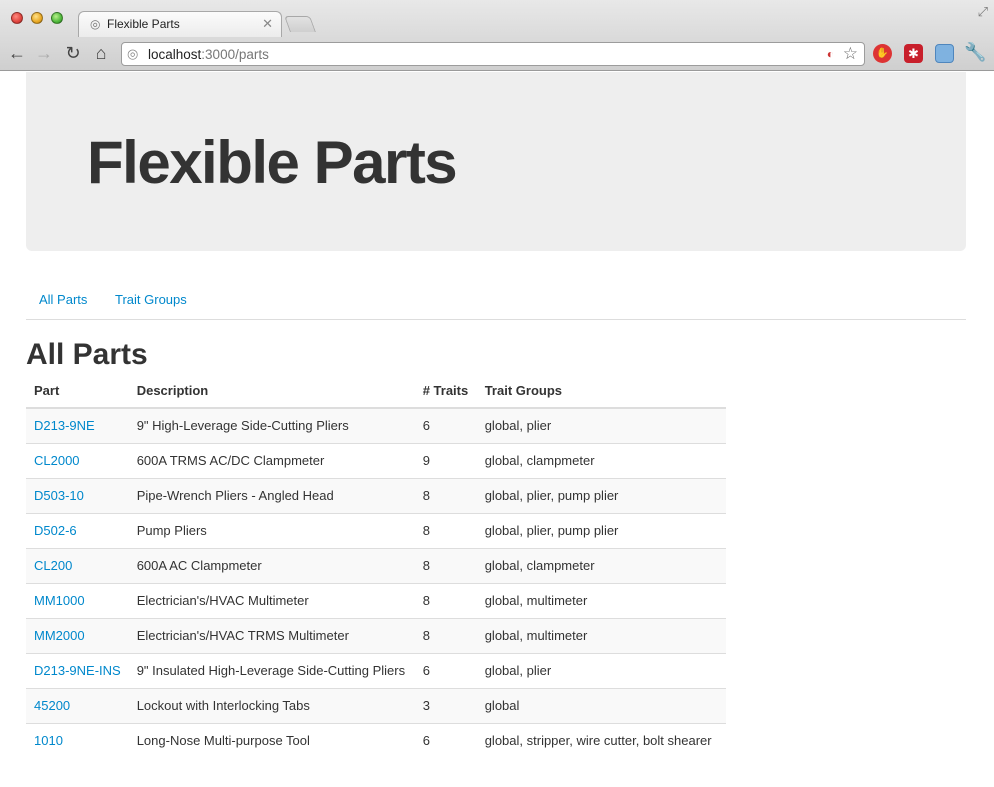 The width and height of the screenshot is (994, 787). I want to click on column-header-trait-groups: Trait Groups, so click(601, 391).